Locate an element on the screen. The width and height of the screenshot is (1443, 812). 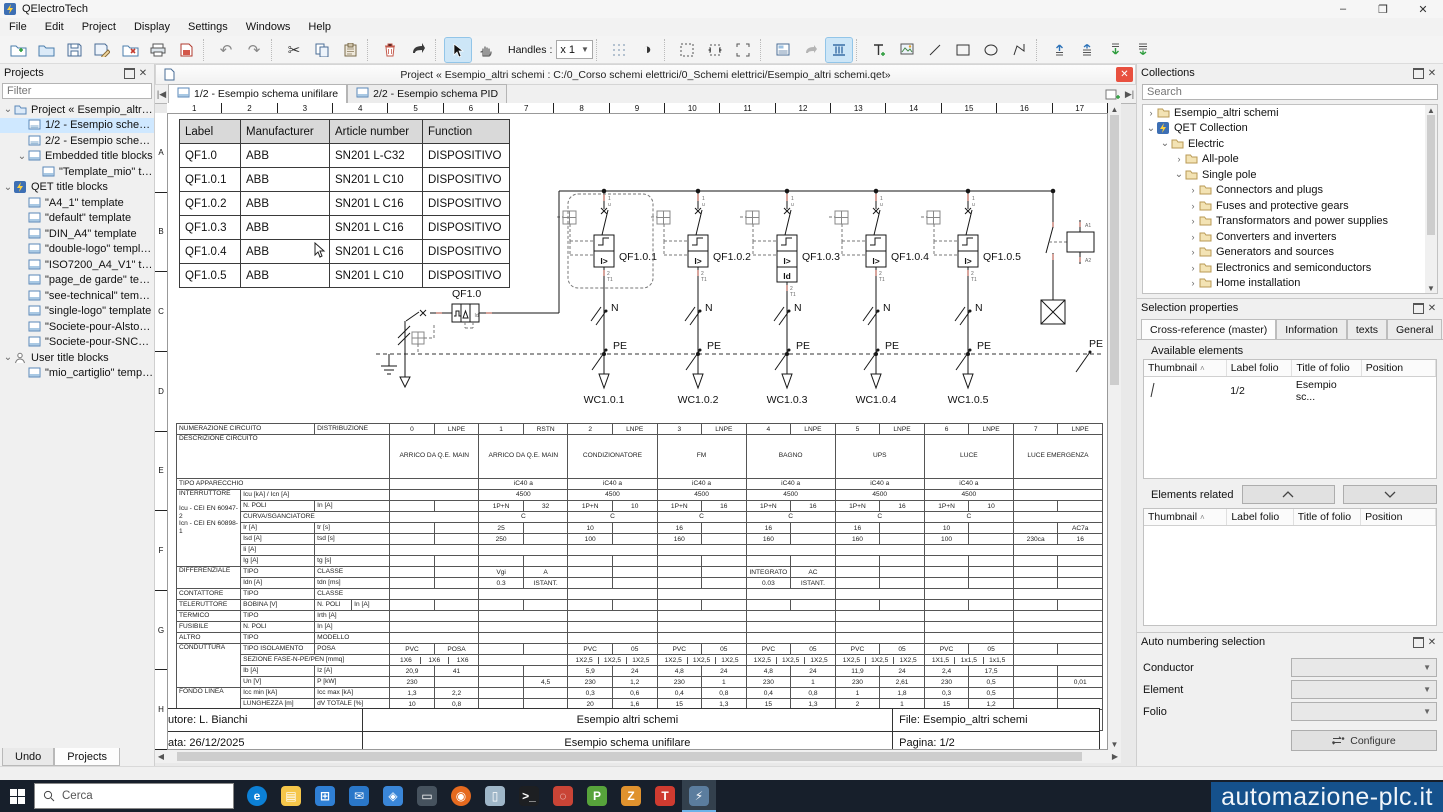
taskbar-app-edge: e is located at coordinates (257, 796).